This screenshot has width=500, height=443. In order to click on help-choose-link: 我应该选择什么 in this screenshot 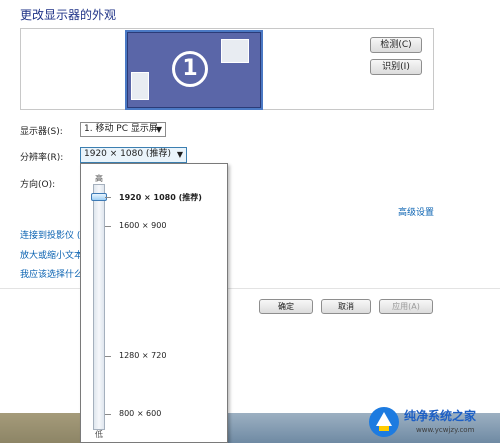, I will do `click(51, 273)`.